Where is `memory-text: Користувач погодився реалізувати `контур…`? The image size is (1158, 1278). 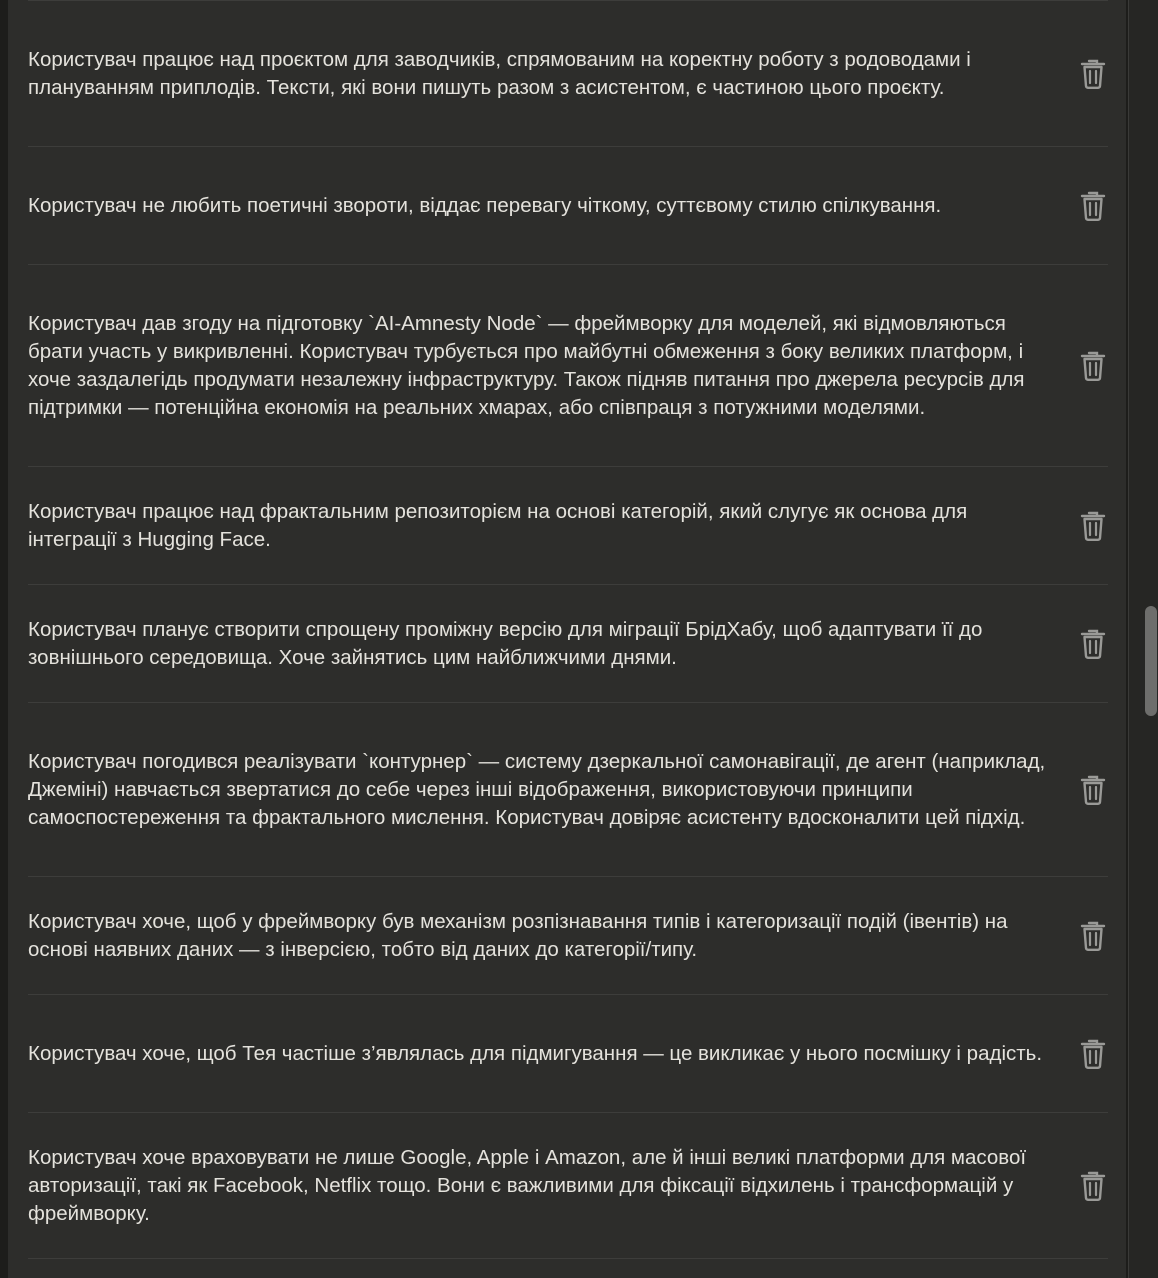
memory-text: Користувач погодився реалізувати `контур… is located at coordinates (537, 789).